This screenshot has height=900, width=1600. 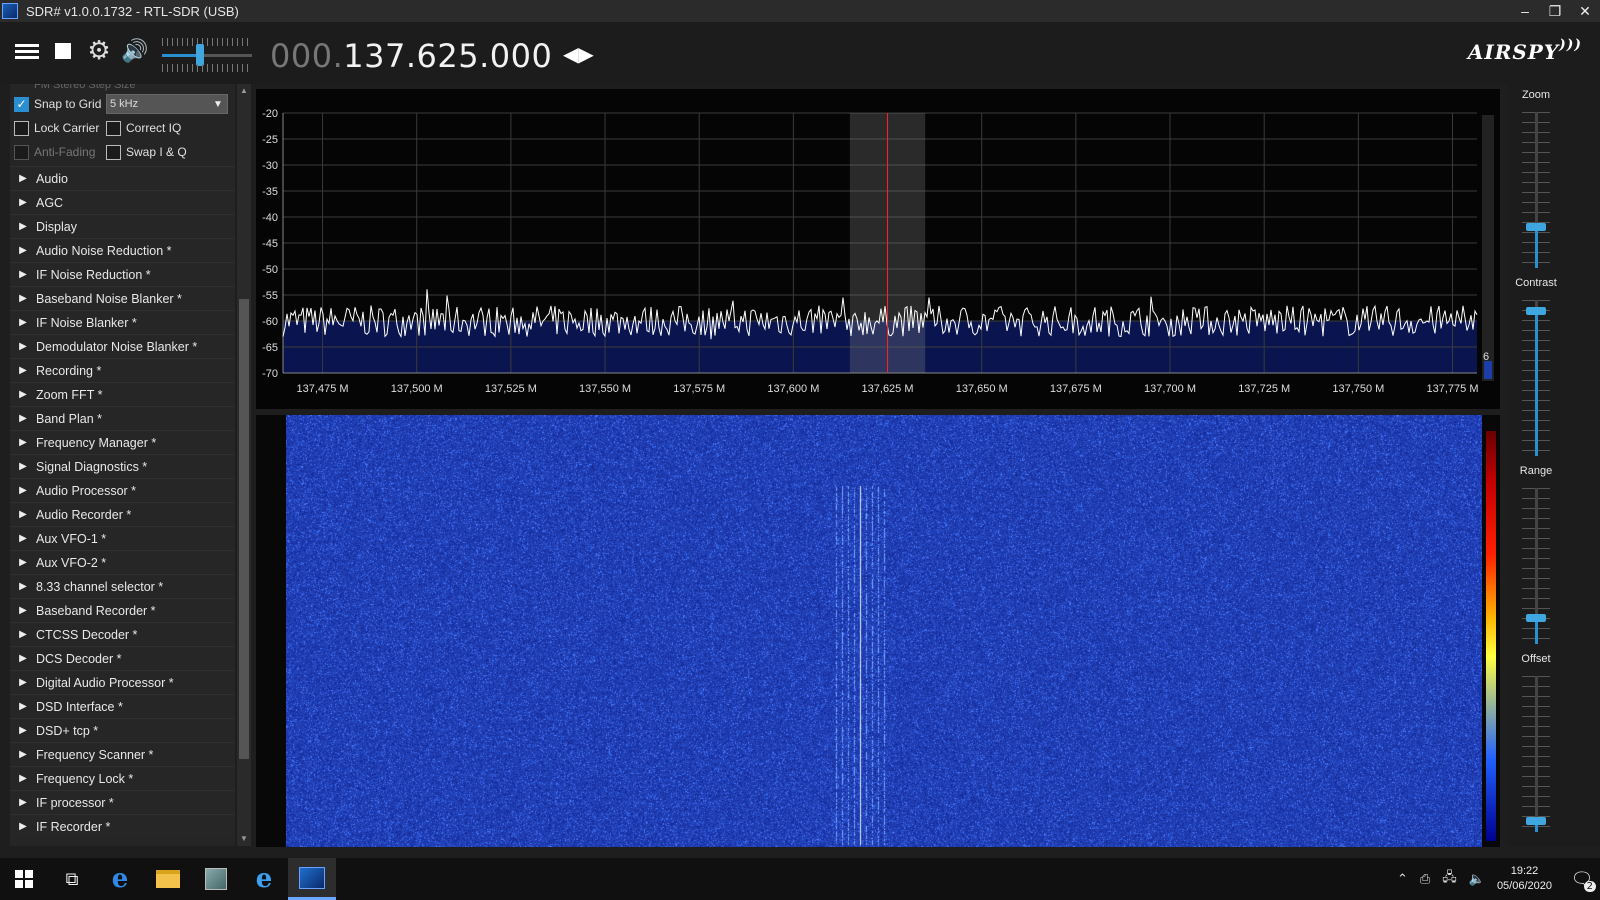 What do you see at coordinates (1488, 248) in the screenshot?
I see `spectrum-scrollbar: 6` at bounding box center [1488, 248].